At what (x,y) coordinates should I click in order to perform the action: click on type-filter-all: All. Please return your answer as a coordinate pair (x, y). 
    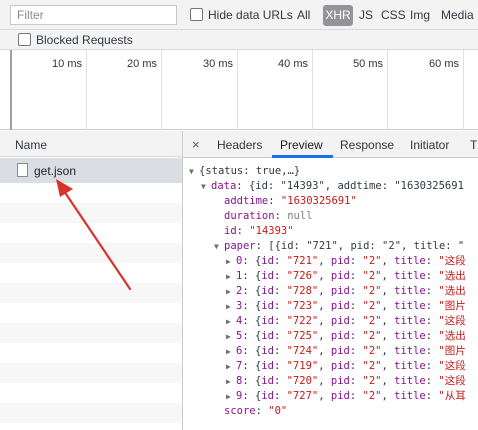
    Looking at the image, I should click on (303, 15).